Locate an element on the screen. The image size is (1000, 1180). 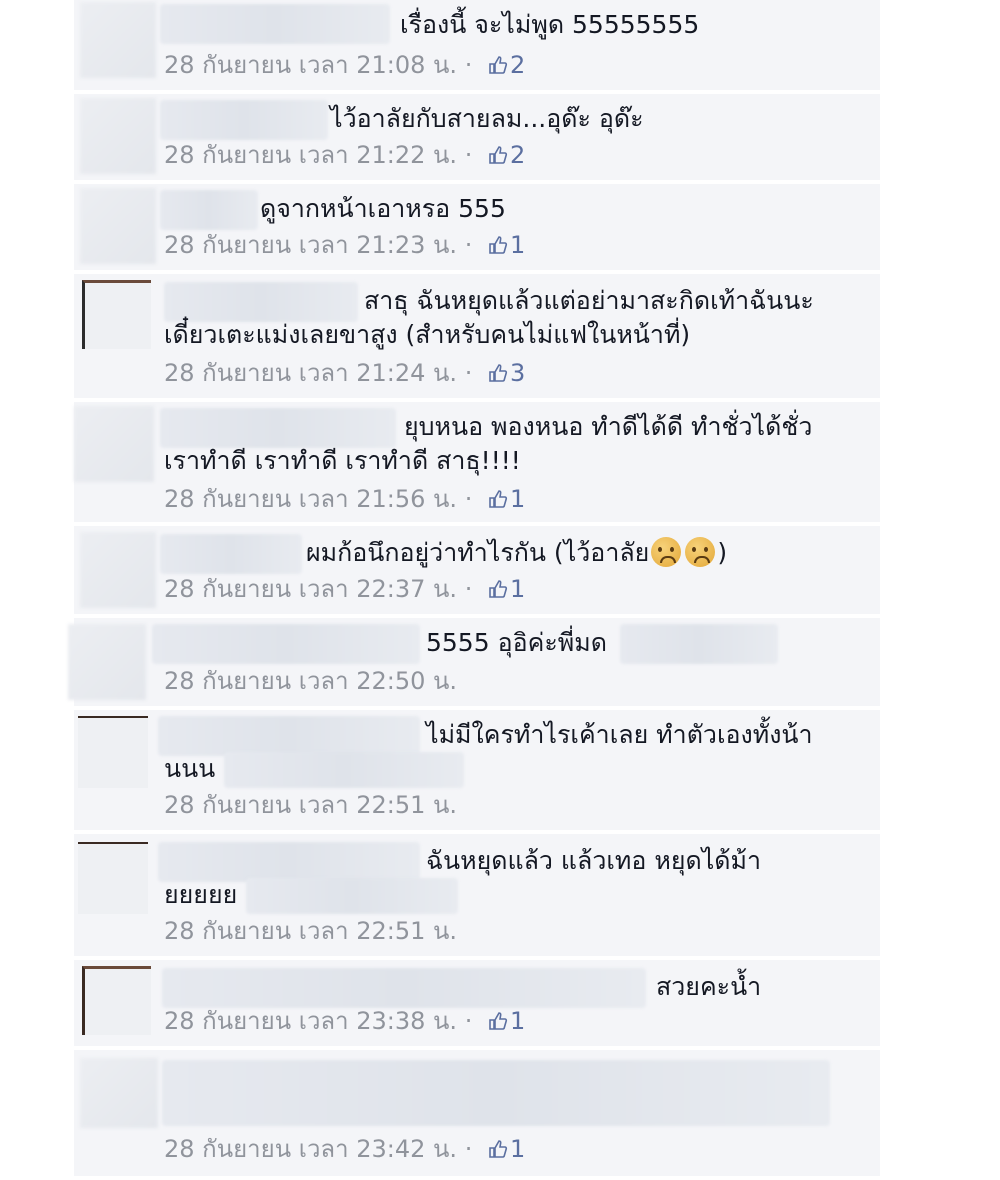
comment-text: เรื่องนี้ จะไม่พูด 55555555 is located at coordinates (550, 24).